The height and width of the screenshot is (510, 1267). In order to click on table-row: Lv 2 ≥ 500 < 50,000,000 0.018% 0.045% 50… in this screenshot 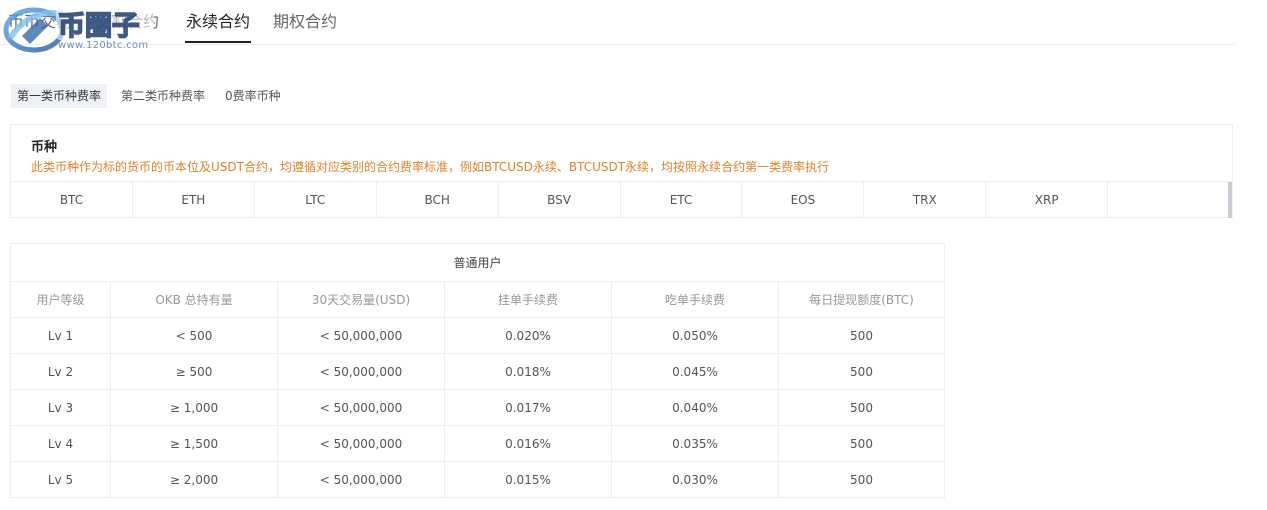, I will do `click(477, 371)`.